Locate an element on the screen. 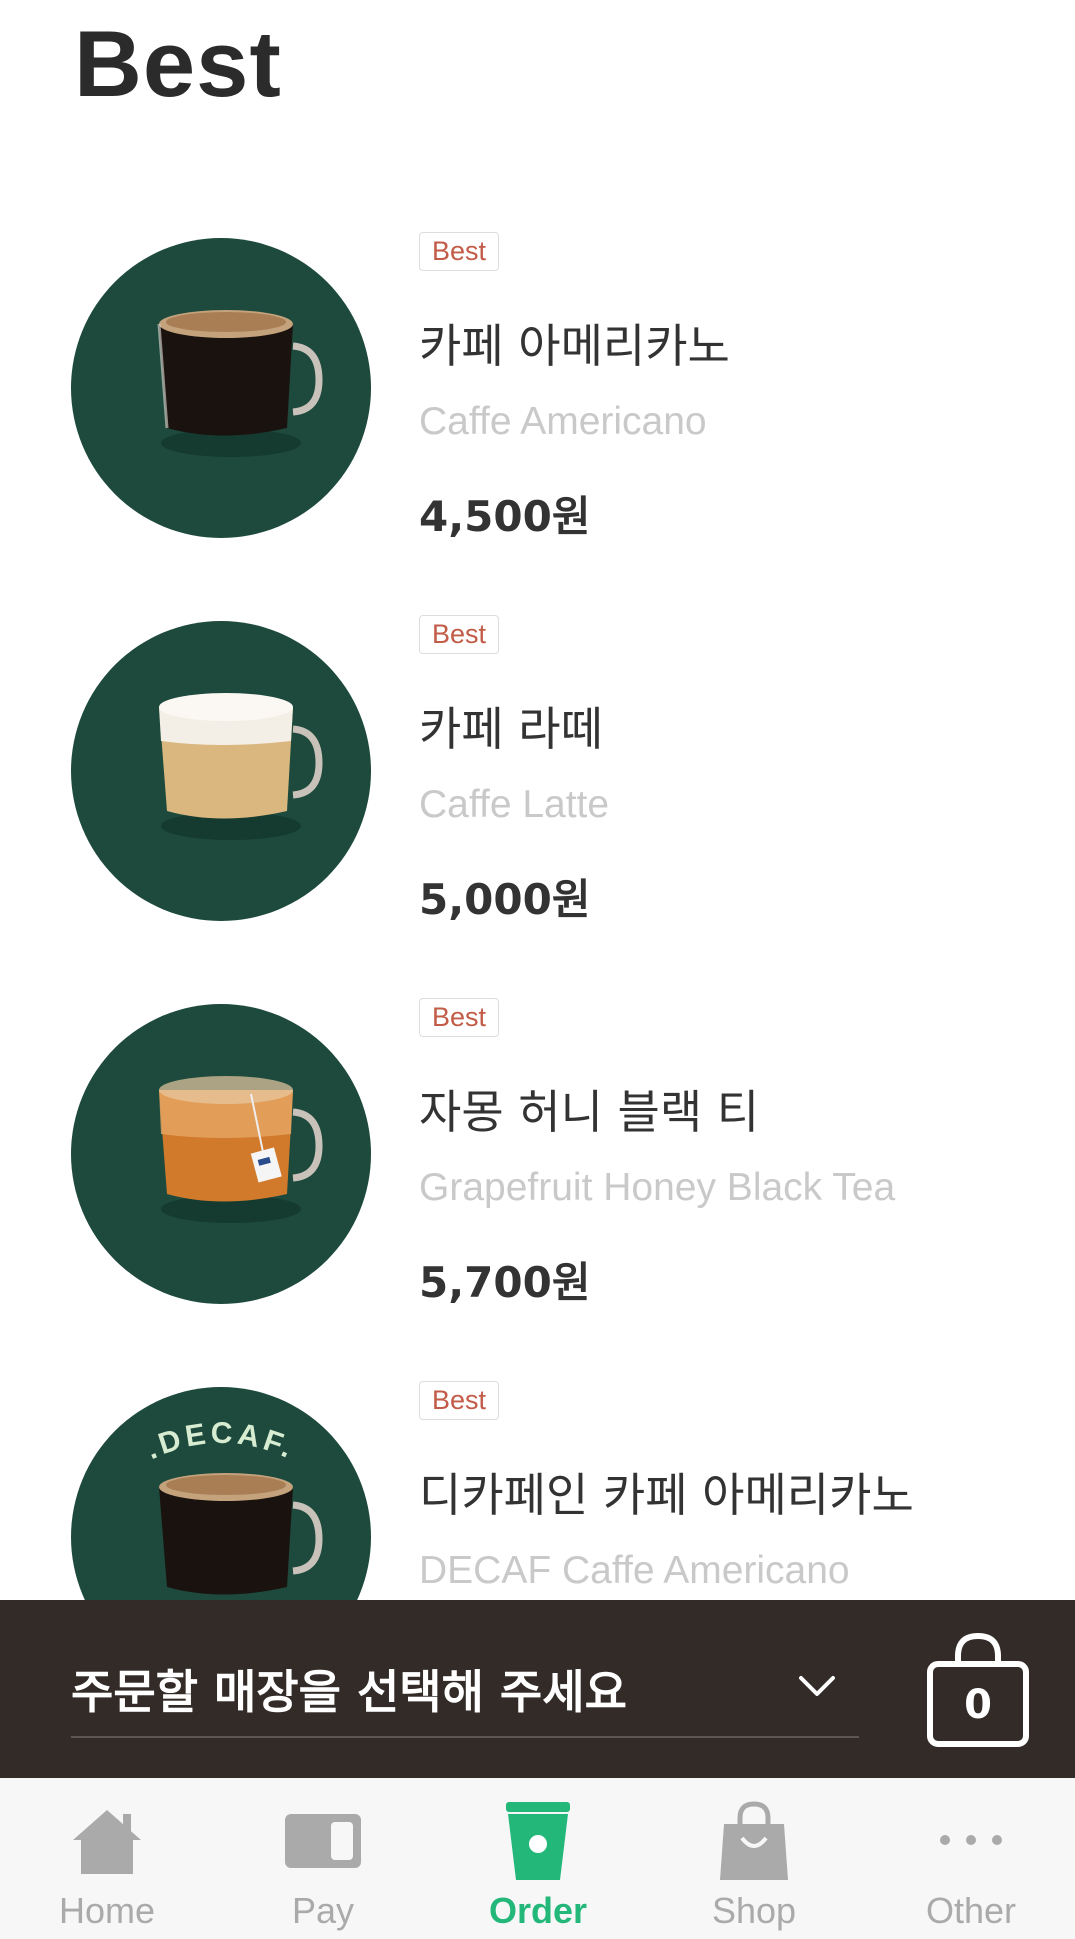 The height and width of the screenshot is (1939, 1075). chevron-down-icon is located at coordinates (817, 1686).